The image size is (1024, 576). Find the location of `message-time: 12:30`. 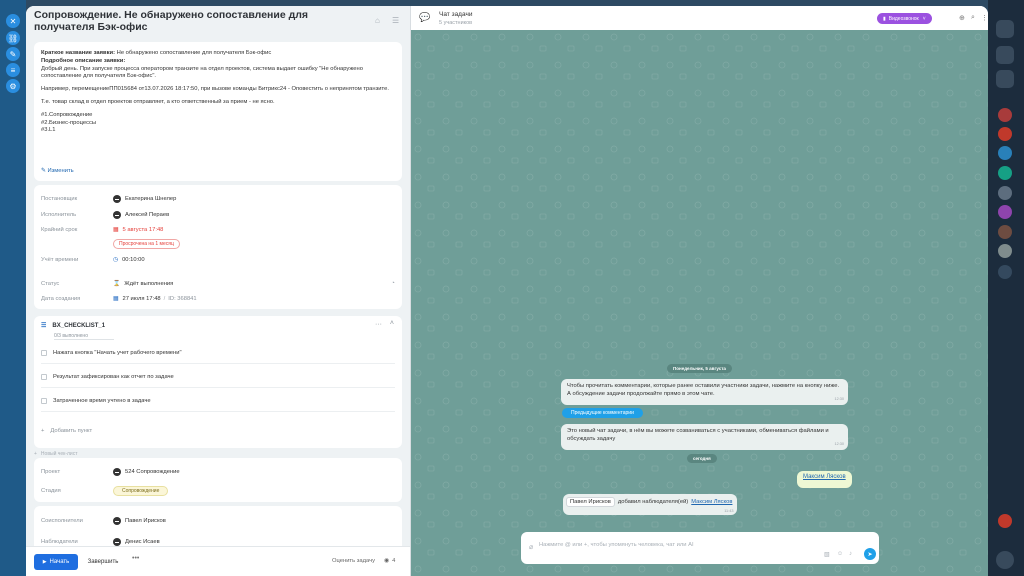

message-time: 12:30 is located at coordinates (839, 443).